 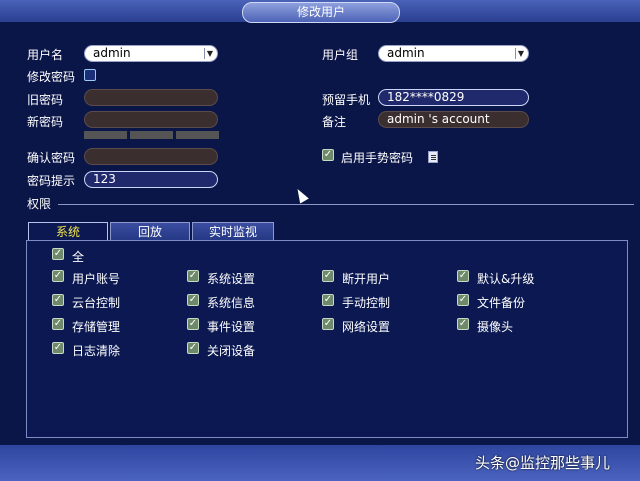 I want to click on perm-label: 默认&升级, so click(x=506, y=279).